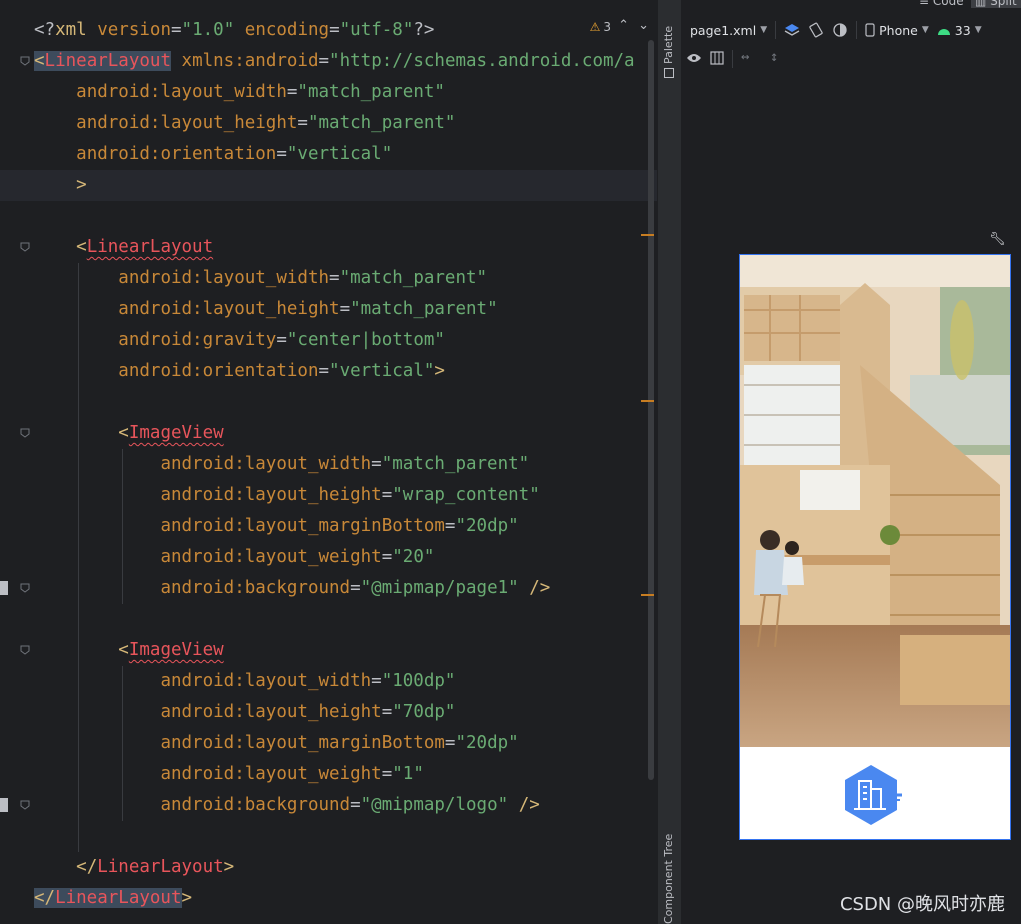 This screenshot has height=924, width=1021. Describe the element at coordinates (792, 30) in the screenshot. I see `design-surface-button` at that location.